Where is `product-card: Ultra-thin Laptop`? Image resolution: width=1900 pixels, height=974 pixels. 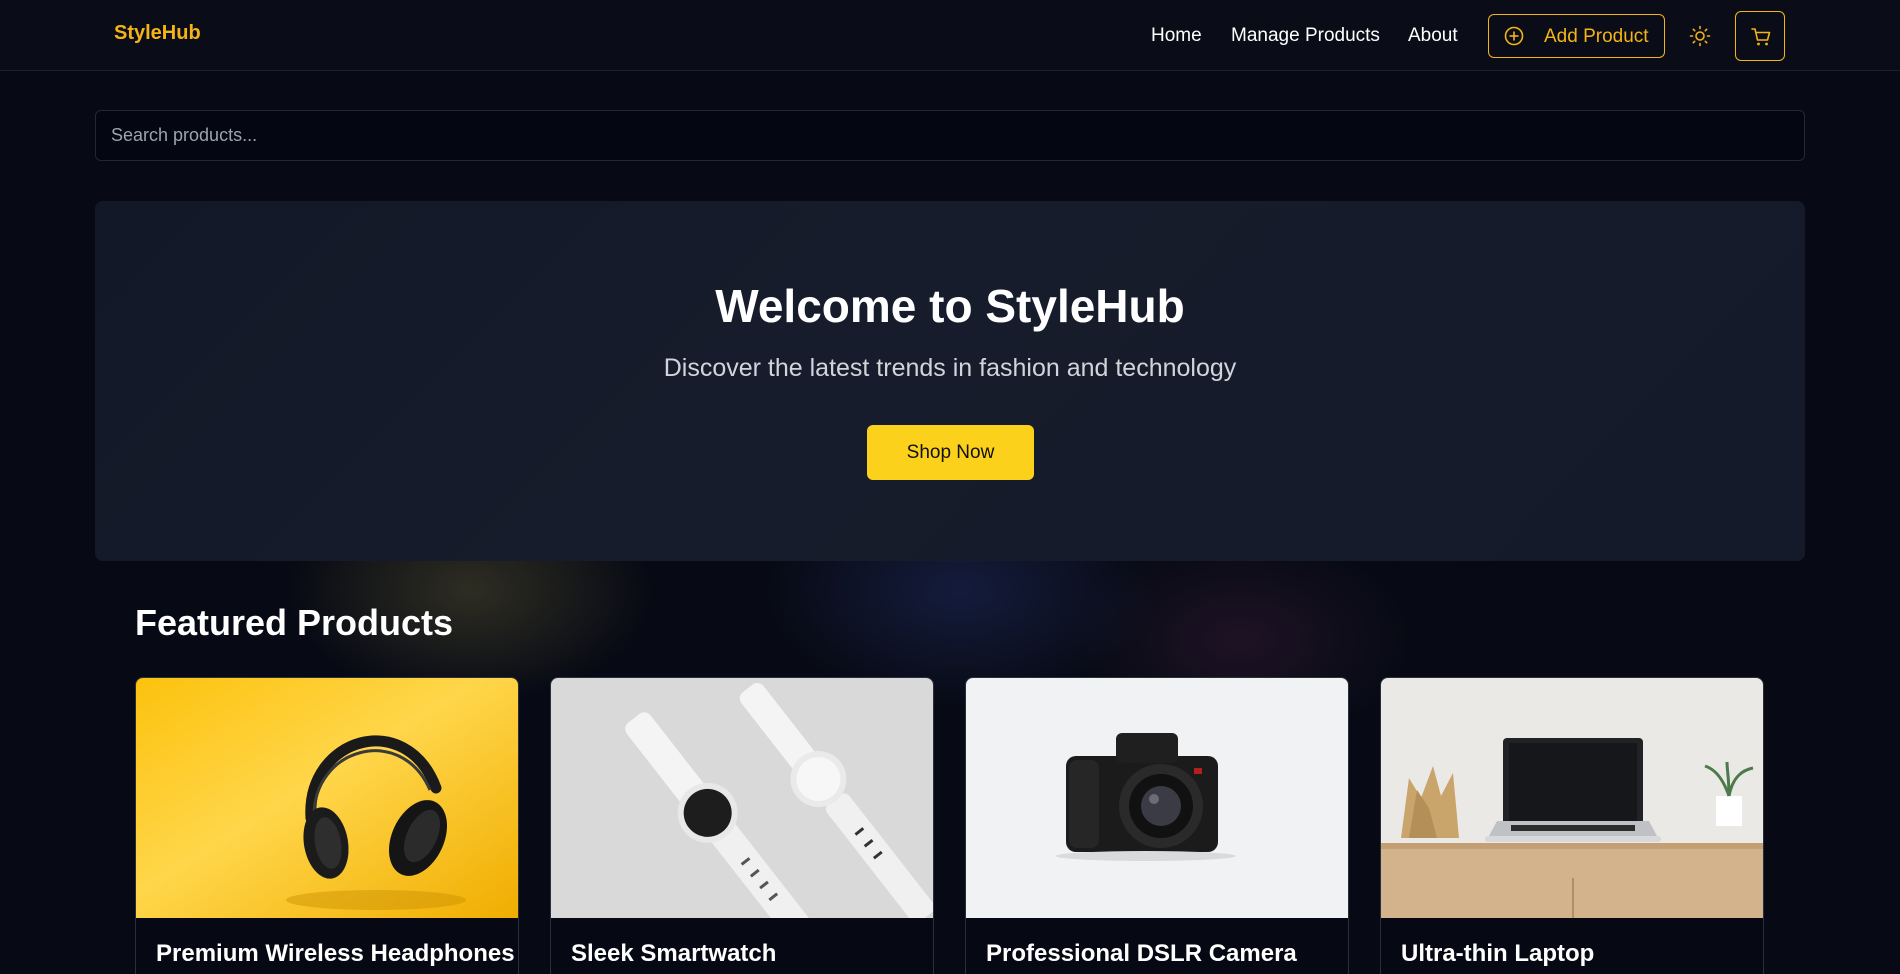 product-card: Ultra-thin Laptop is located at coordinates (1572, 825).